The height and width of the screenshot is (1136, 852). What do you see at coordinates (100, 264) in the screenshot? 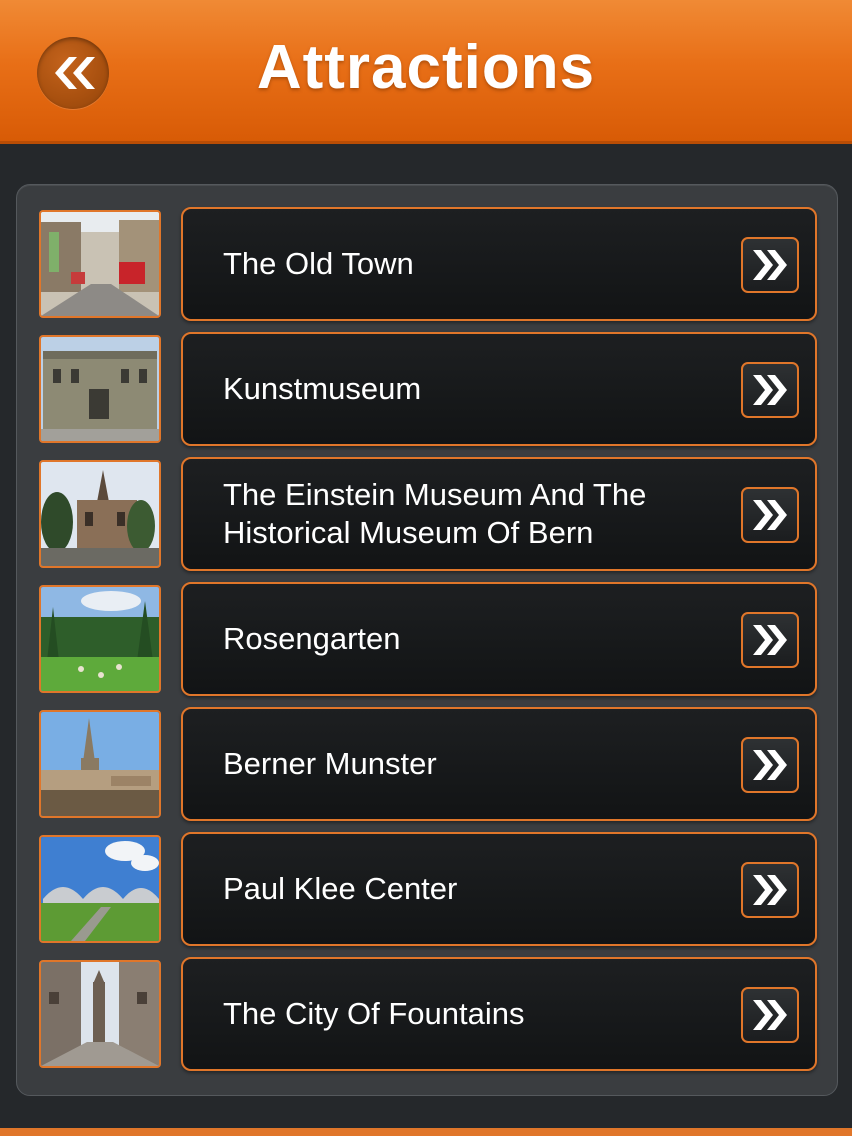
I see `old-town-street-photo` at bounding box center [100, 264].